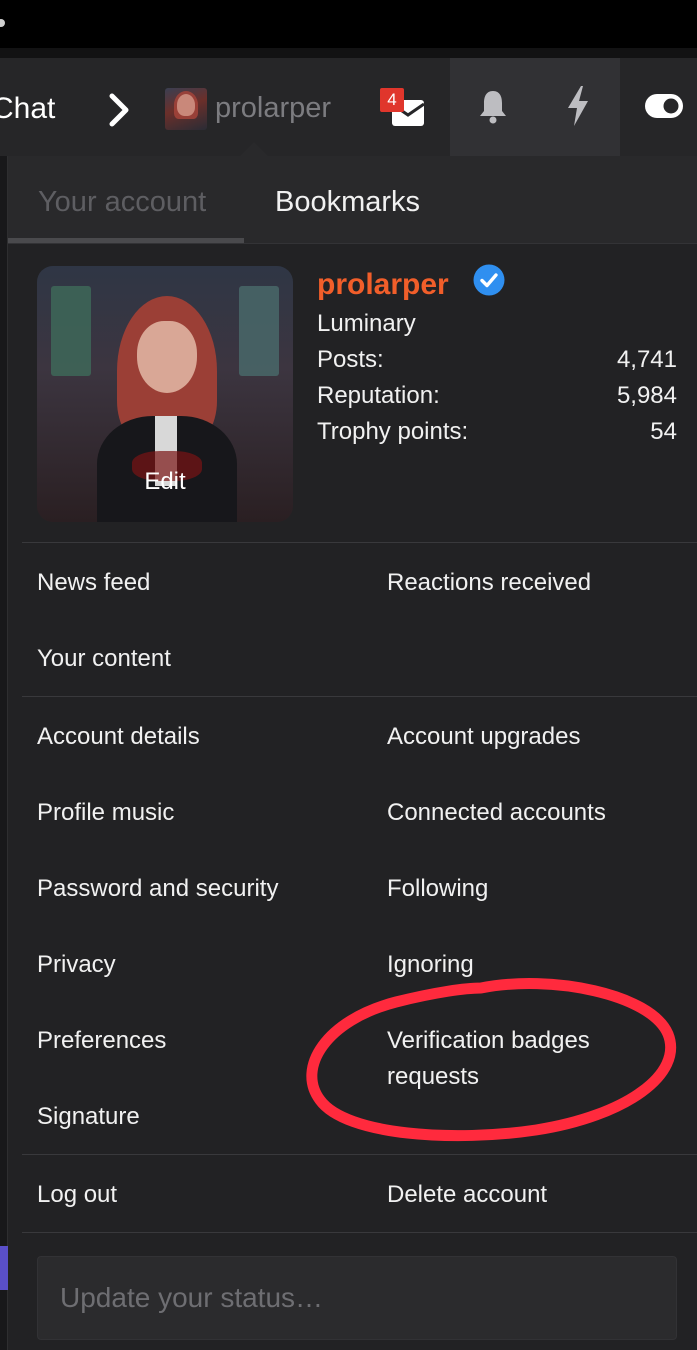 This screenshot has width=697, height=1350. What do you see at coordinates (646, 359) in the screenshot?
I see `stat-value: 4,741` at bounding box center [646, 359].